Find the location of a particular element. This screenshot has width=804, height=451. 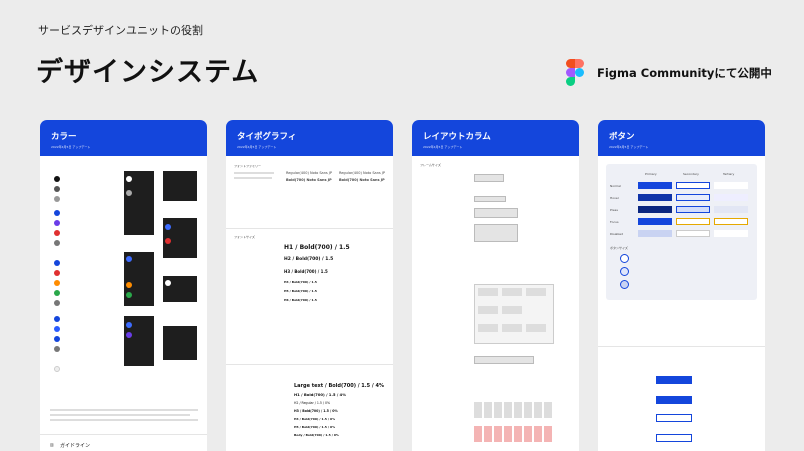

guideline-heading: ガイドライン is located at coordinates (75, 446).